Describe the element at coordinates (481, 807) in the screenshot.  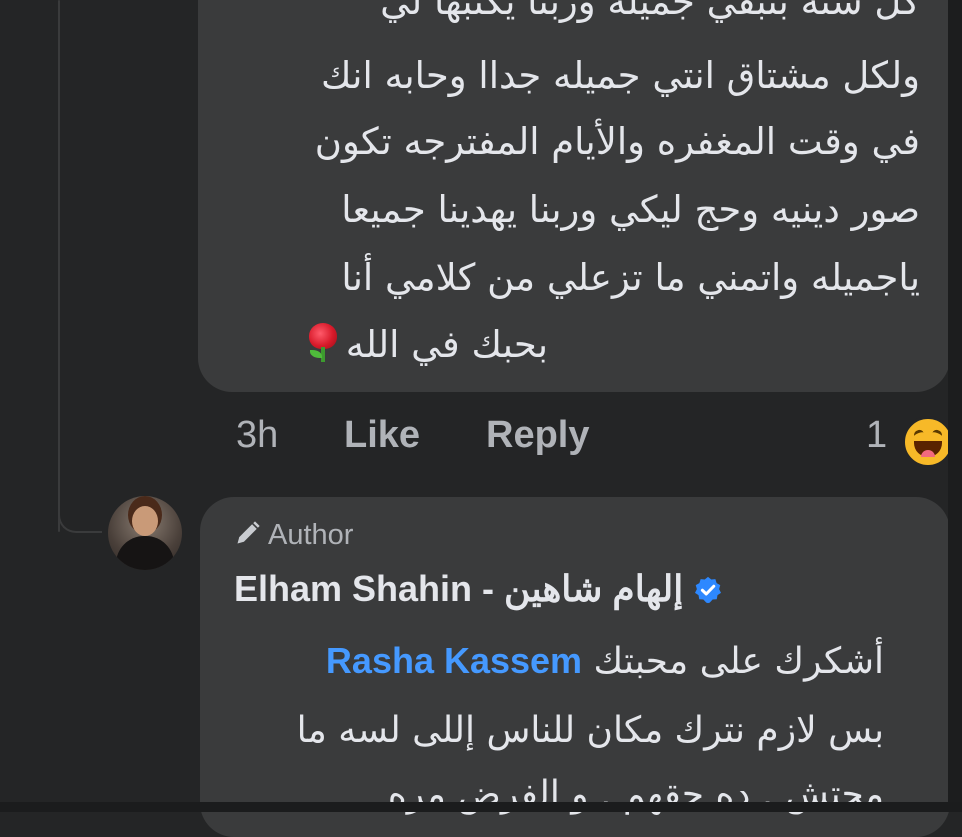
I see `frame-edge-bottom` at that location.